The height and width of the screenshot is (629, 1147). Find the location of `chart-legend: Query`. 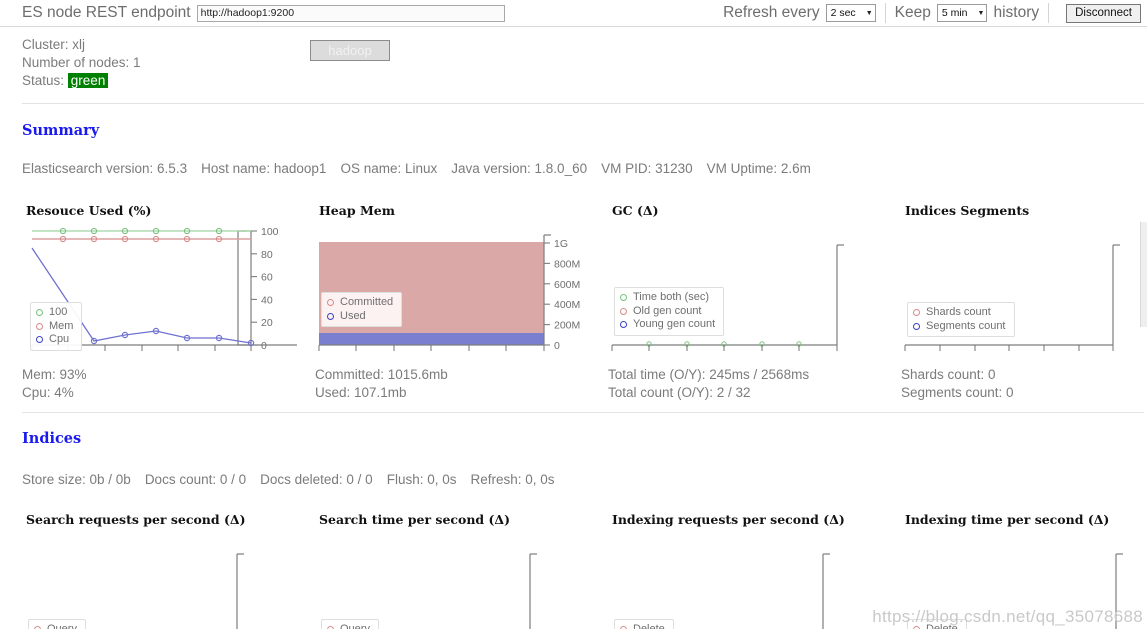

chart-legend: Query is located at coordinates (57, 624).